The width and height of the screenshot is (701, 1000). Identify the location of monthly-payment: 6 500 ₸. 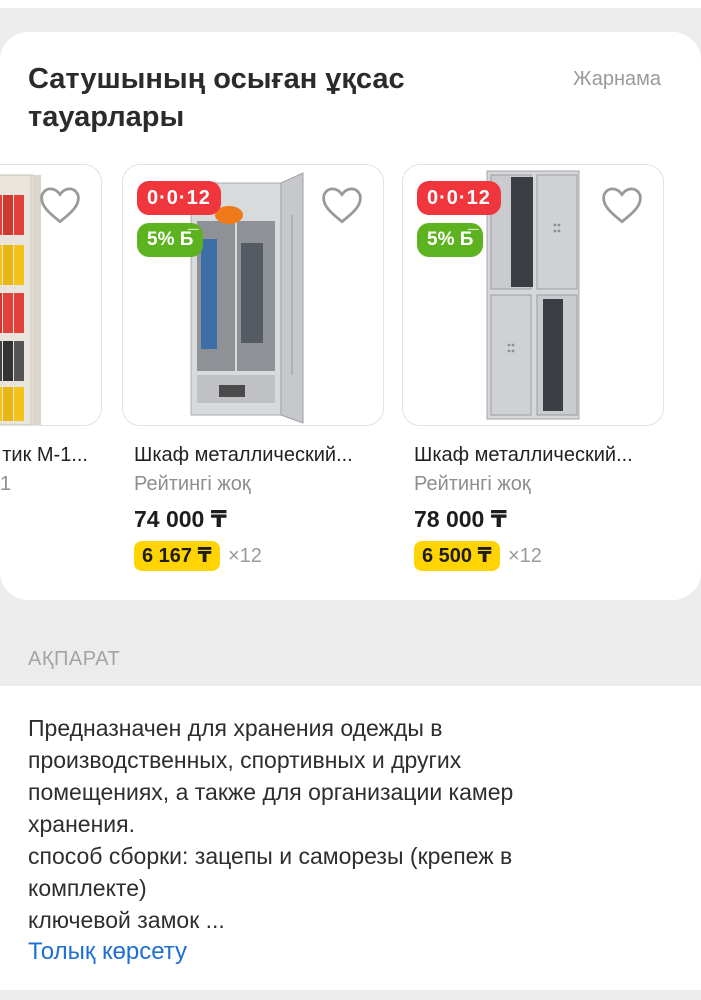
(457, 556).